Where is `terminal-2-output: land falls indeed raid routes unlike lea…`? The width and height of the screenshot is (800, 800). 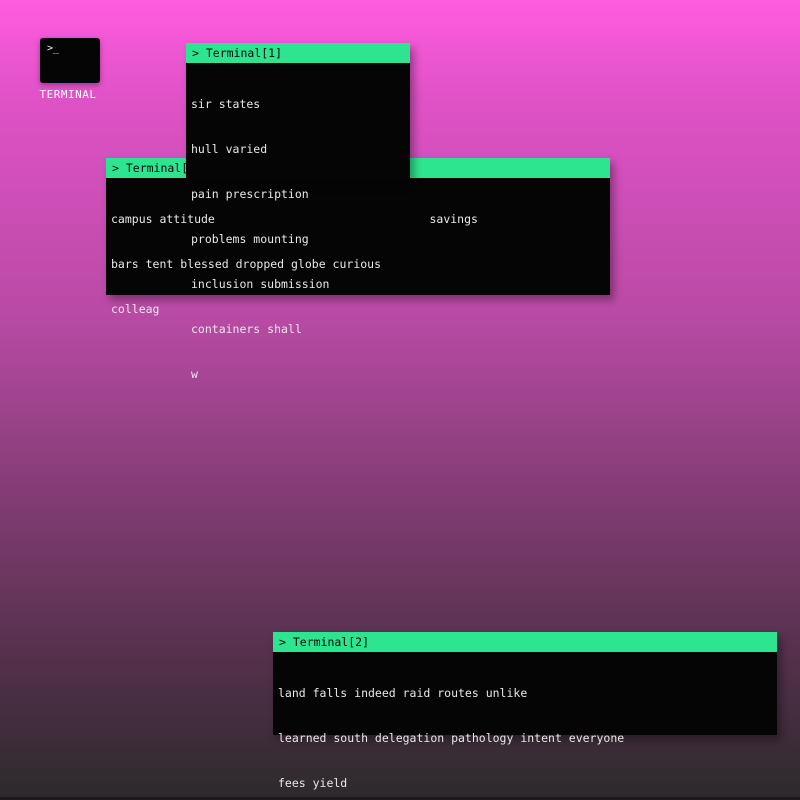
terminal-2-output: land falls indeed raid routes unlike lea… is located at coordinates (525, 726).